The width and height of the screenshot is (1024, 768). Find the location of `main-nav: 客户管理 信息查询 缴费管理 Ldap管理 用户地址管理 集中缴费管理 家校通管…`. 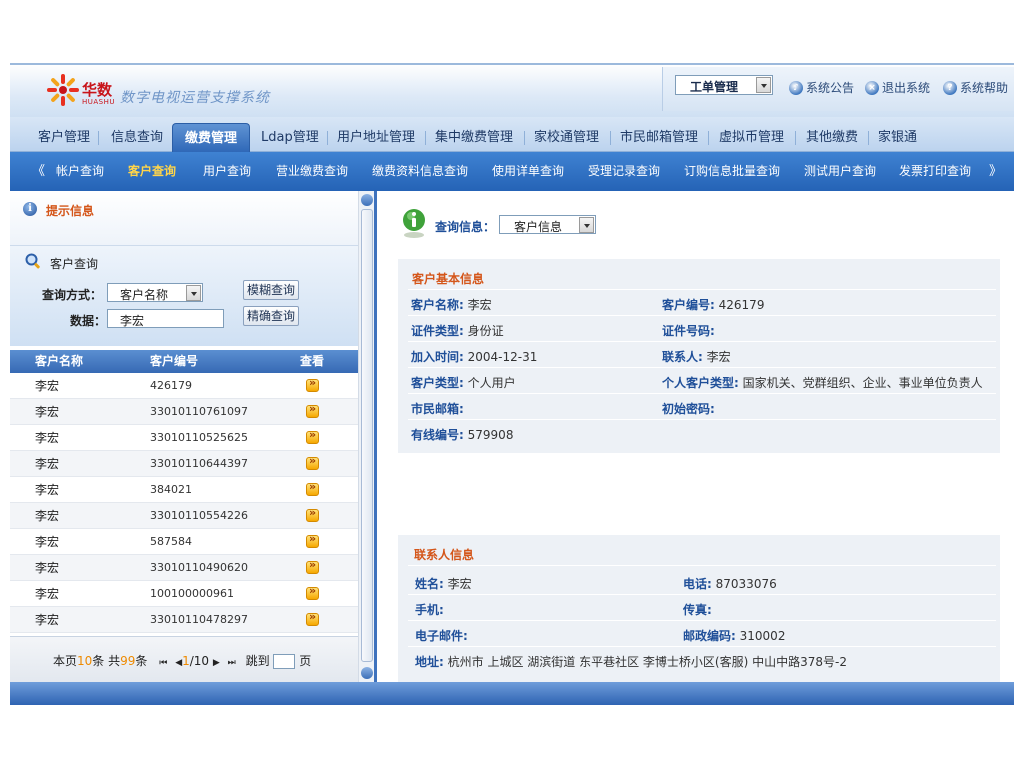

main-nav: 客户管理 信息查询 缴费管理 Ldap管理 用户地址管理 集中缴费管理 家校通管… is located at coordinates (512, 134).